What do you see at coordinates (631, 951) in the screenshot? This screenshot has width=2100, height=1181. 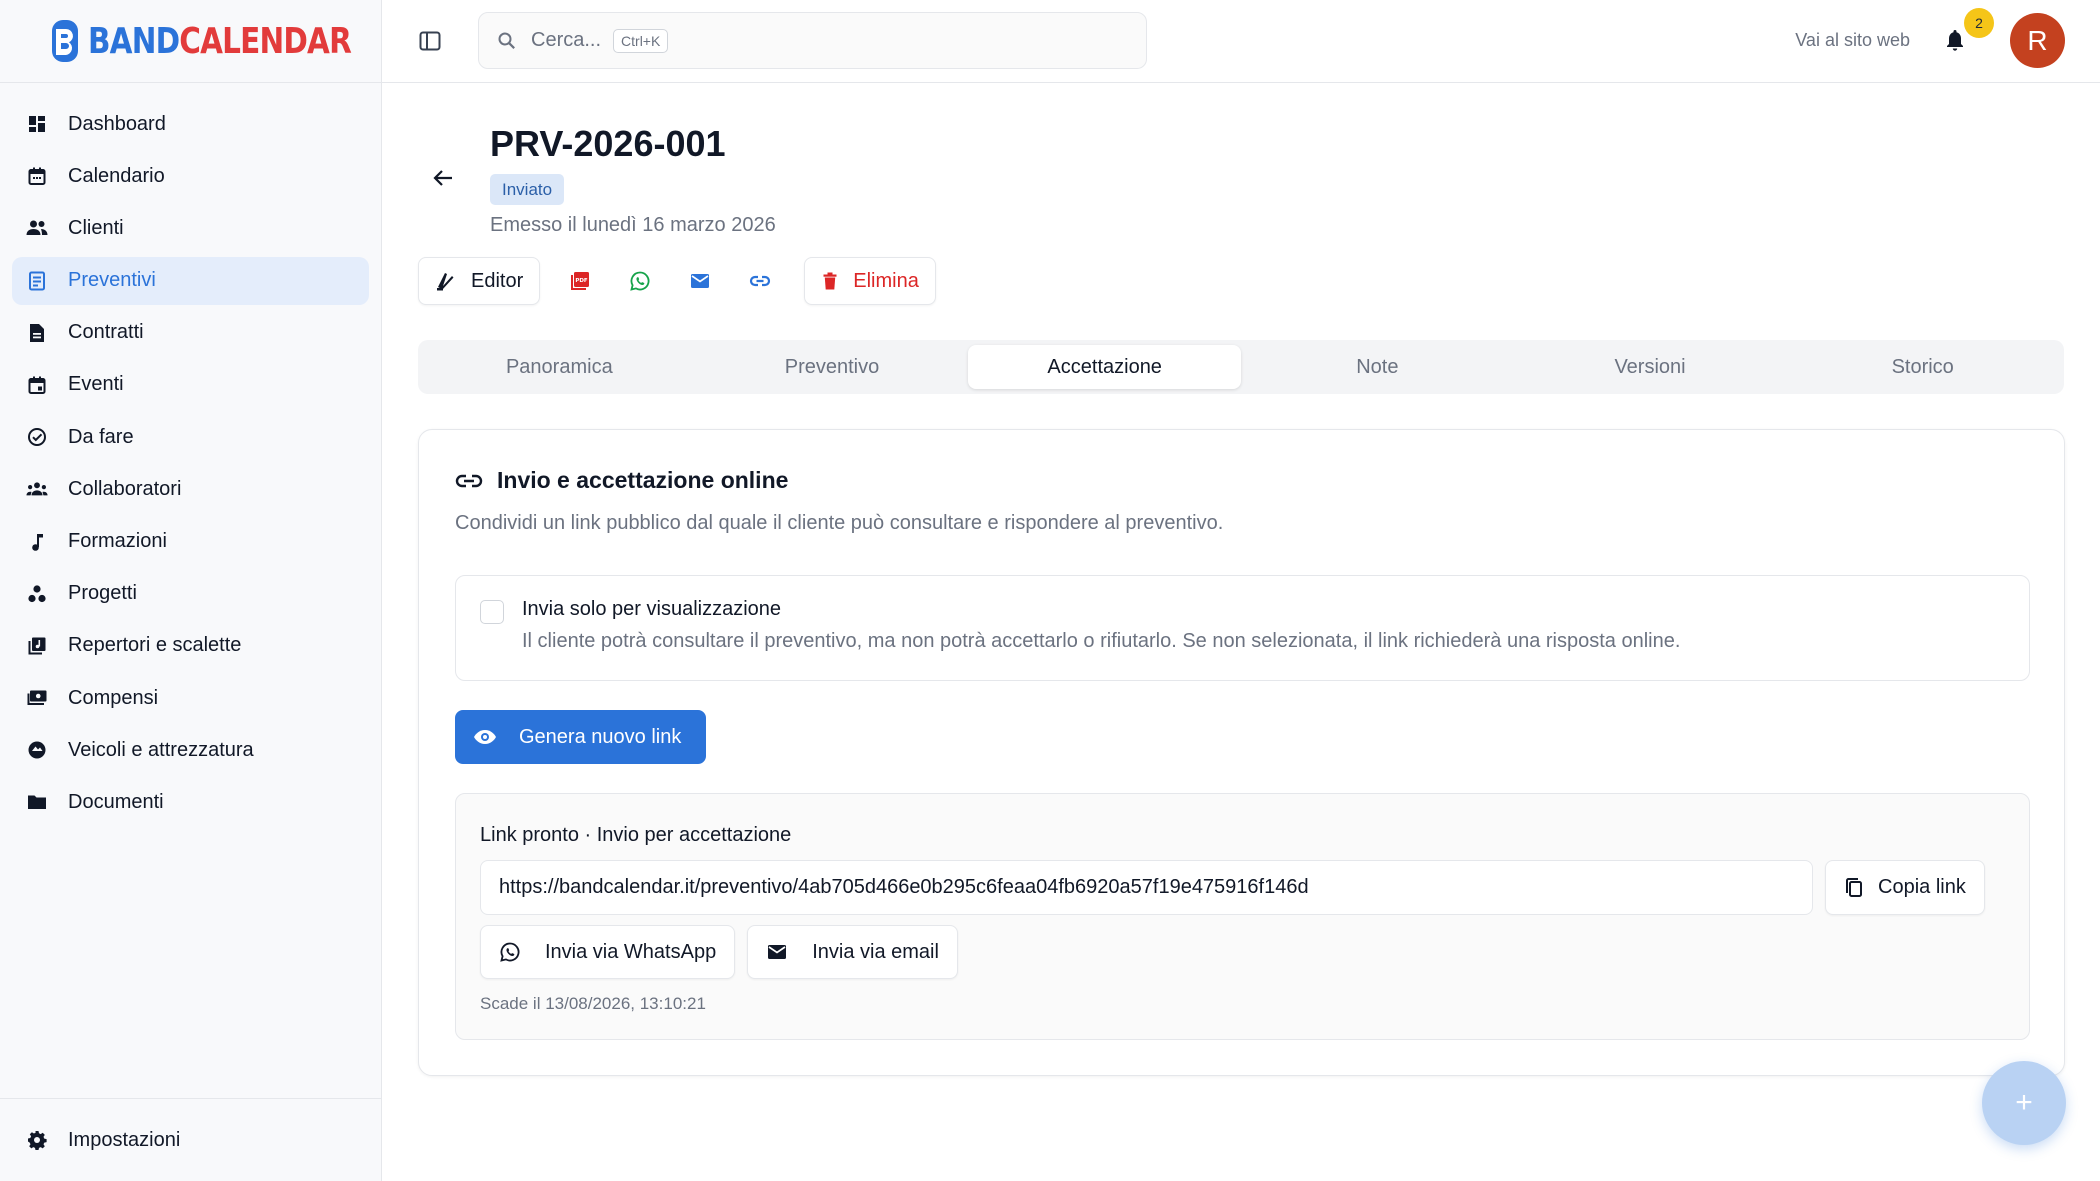 I see `send-whatsapp-label: Invia via WhatsApp` at bounding box center [631, 951].